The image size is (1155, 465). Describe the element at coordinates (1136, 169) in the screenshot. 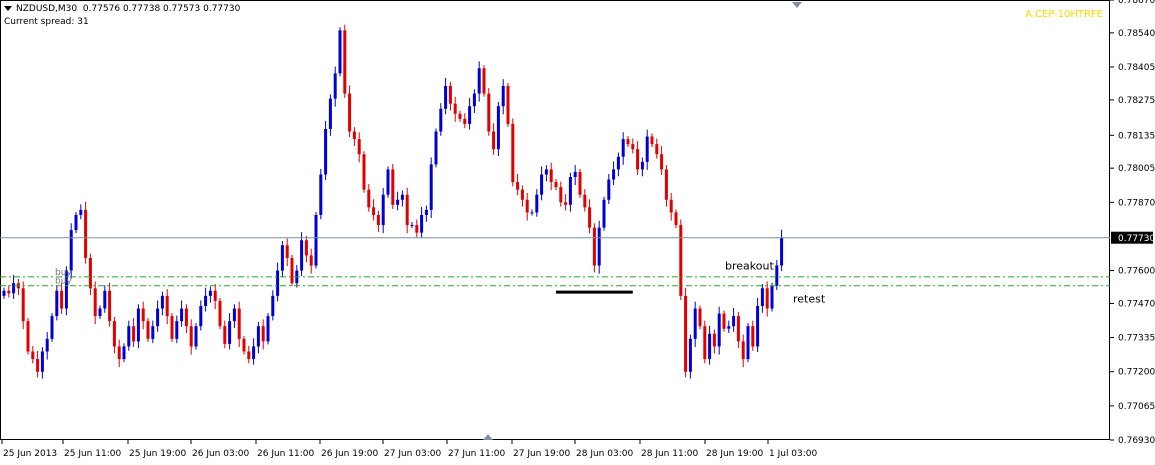

I see `y-tick-label: 0.78005` at that location.